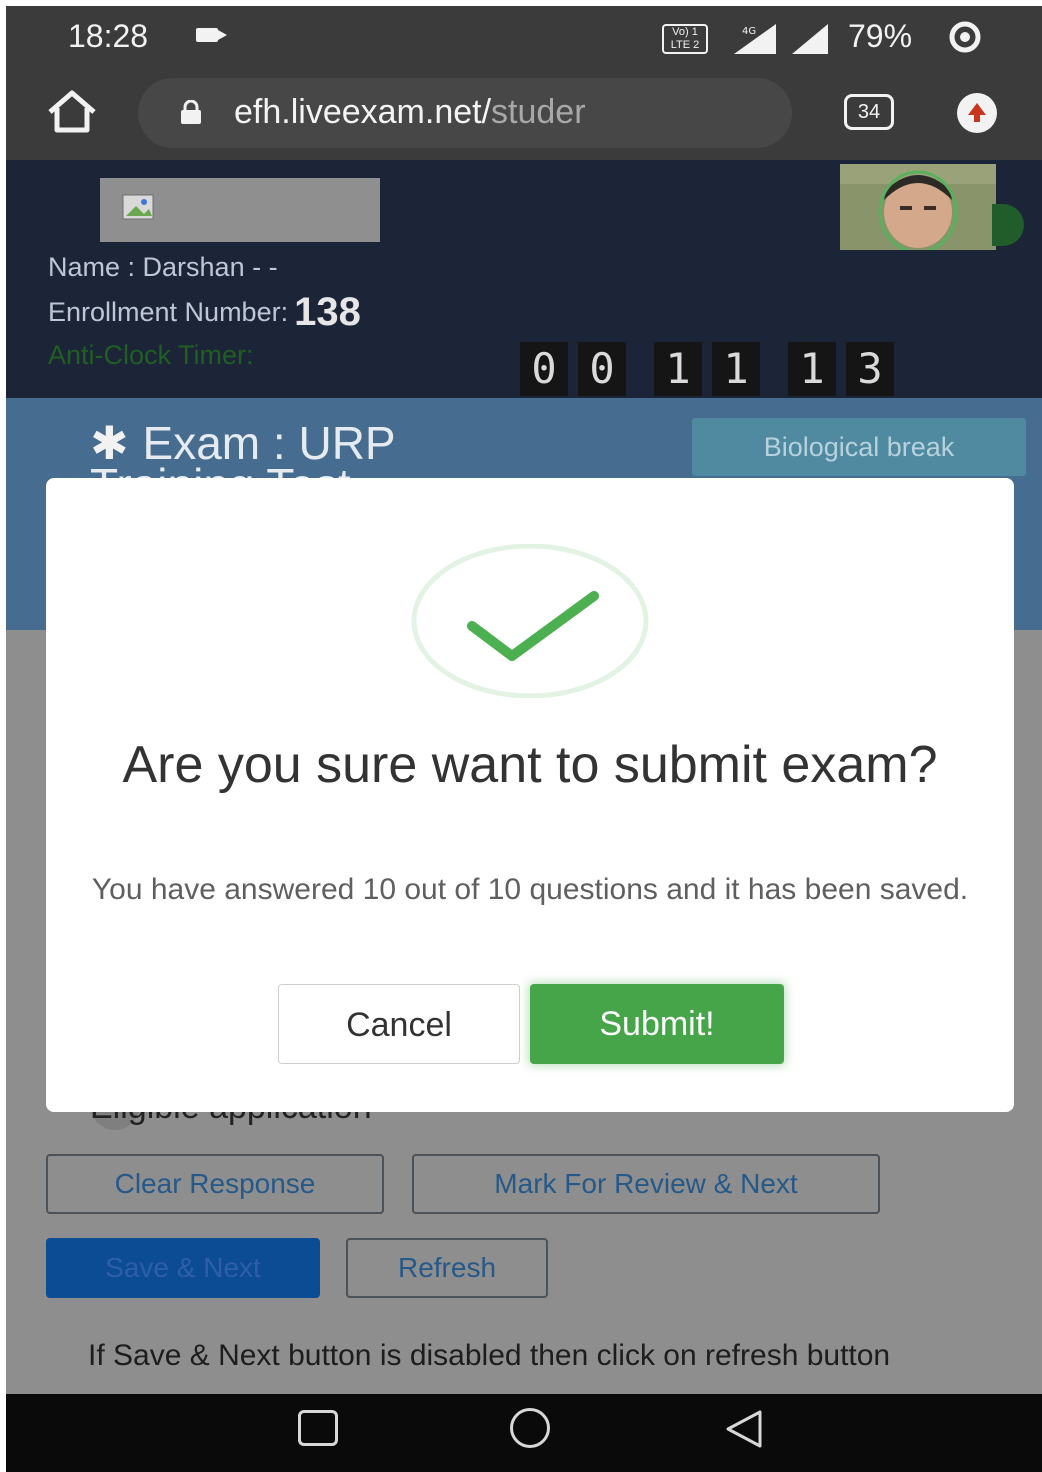  What do you see at coordinates (215, 1184) in the screenshot?
I see `clear-response-button: Clear Response` at bounding box center [215, 1184].